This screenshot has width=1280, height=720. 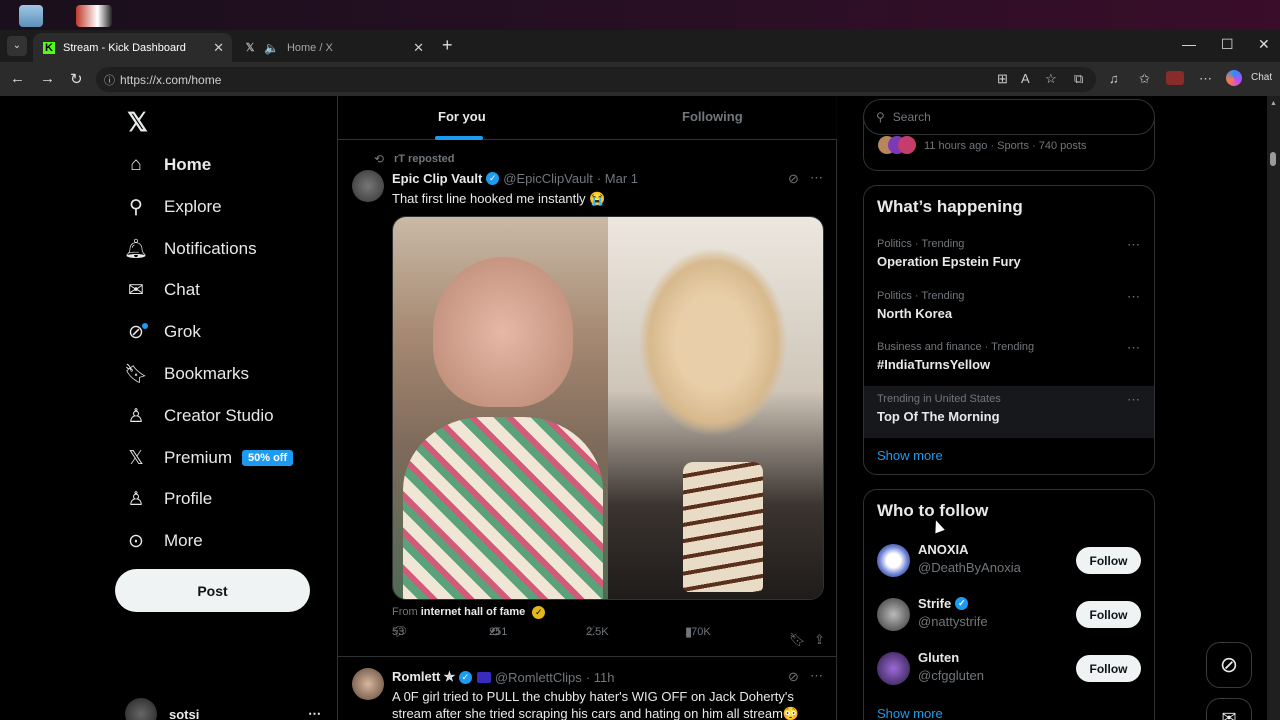 I want to click on trend-item: Politics · Trending North Korea ⋯, so click(x=1009, y=309).